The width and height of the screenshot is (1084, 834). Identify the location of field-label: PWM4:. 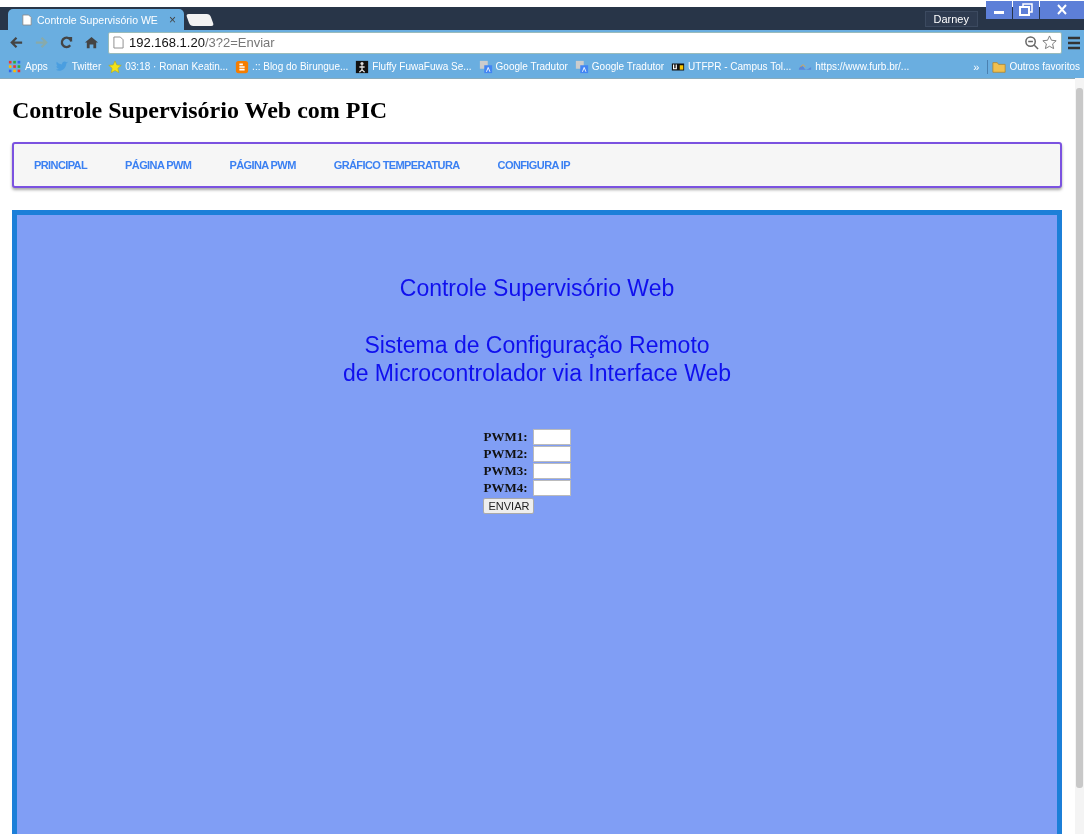
(505, 488).